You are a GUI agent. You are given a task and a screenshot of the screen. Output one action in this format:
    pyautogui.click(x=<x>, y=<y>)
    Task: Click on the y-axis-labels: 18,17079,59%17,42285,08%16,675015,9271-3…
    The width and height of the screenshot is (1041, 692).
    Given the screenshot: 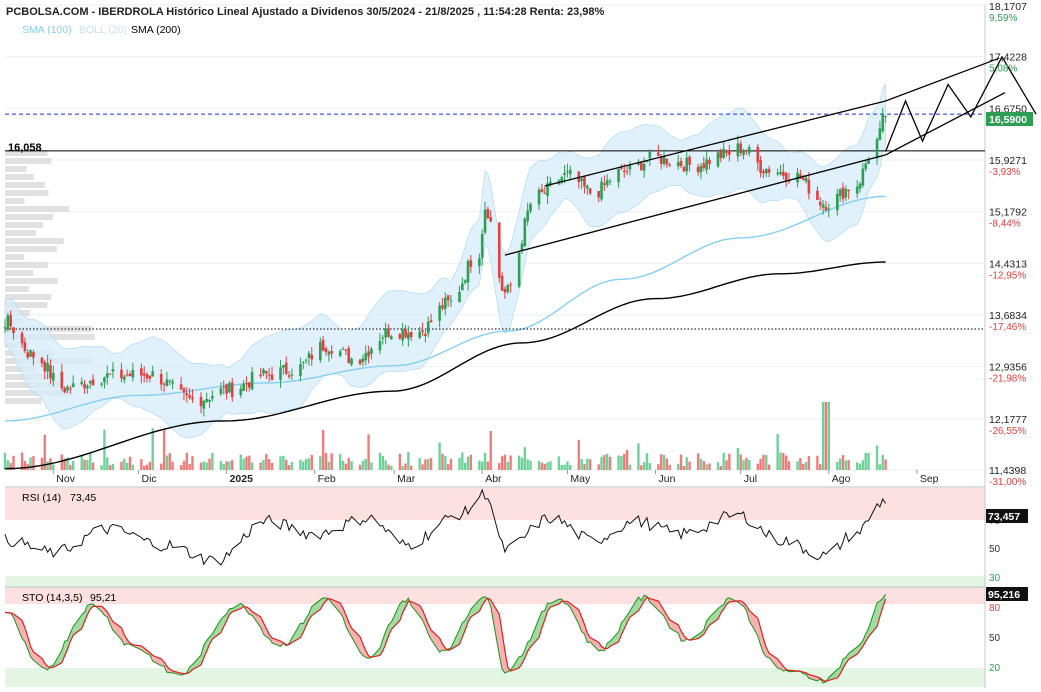 What is the action you would take?
    pyautogui.click(x=1008, y=244)
    